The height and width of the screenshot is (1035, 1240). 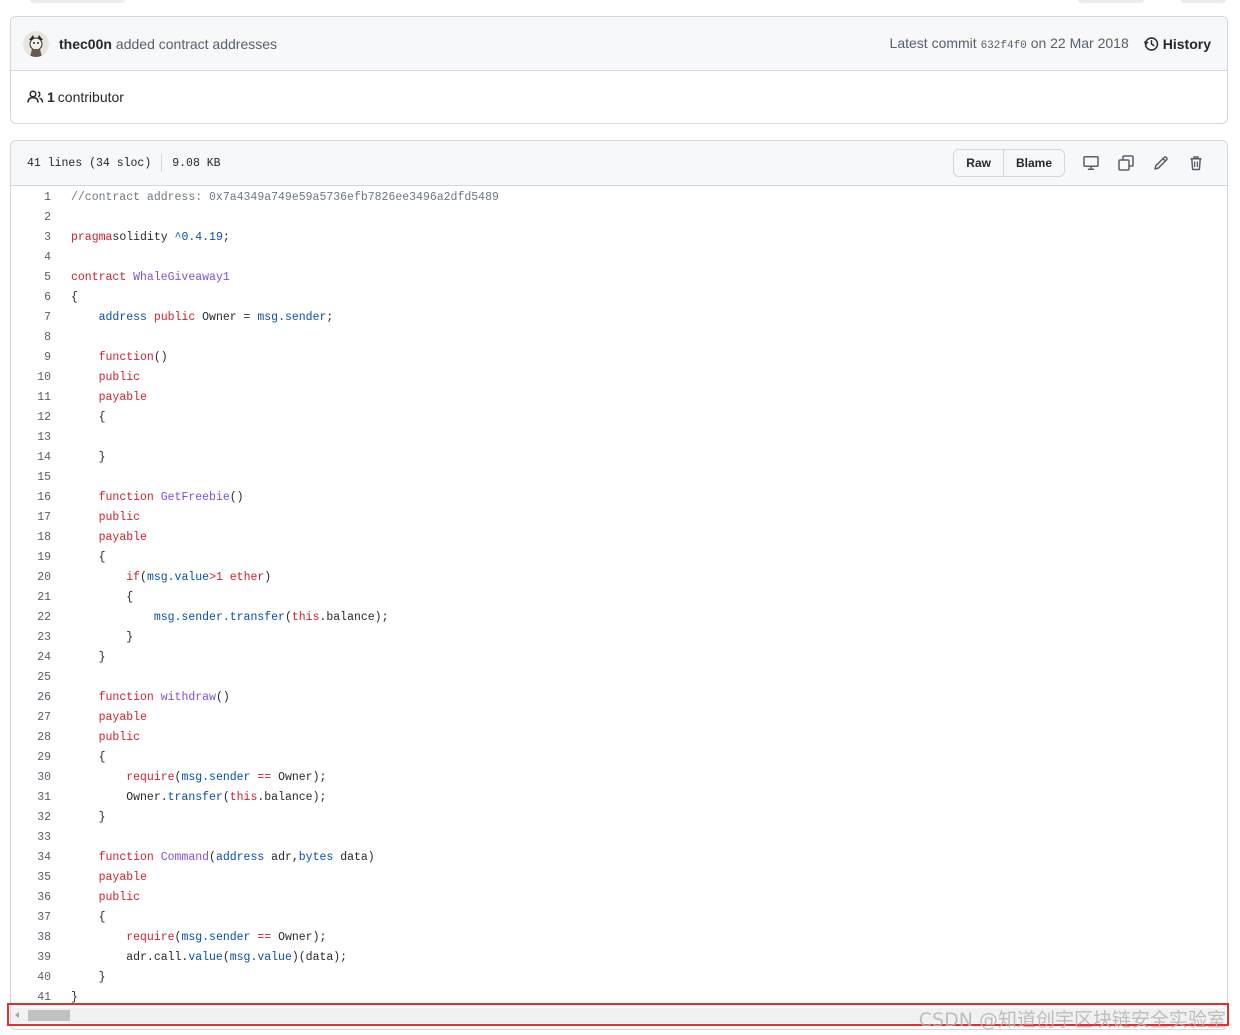 What do you see at coordinates (619, 837) in the screenshot?
I see `code-line: 33` at bounding box center [619, 837].